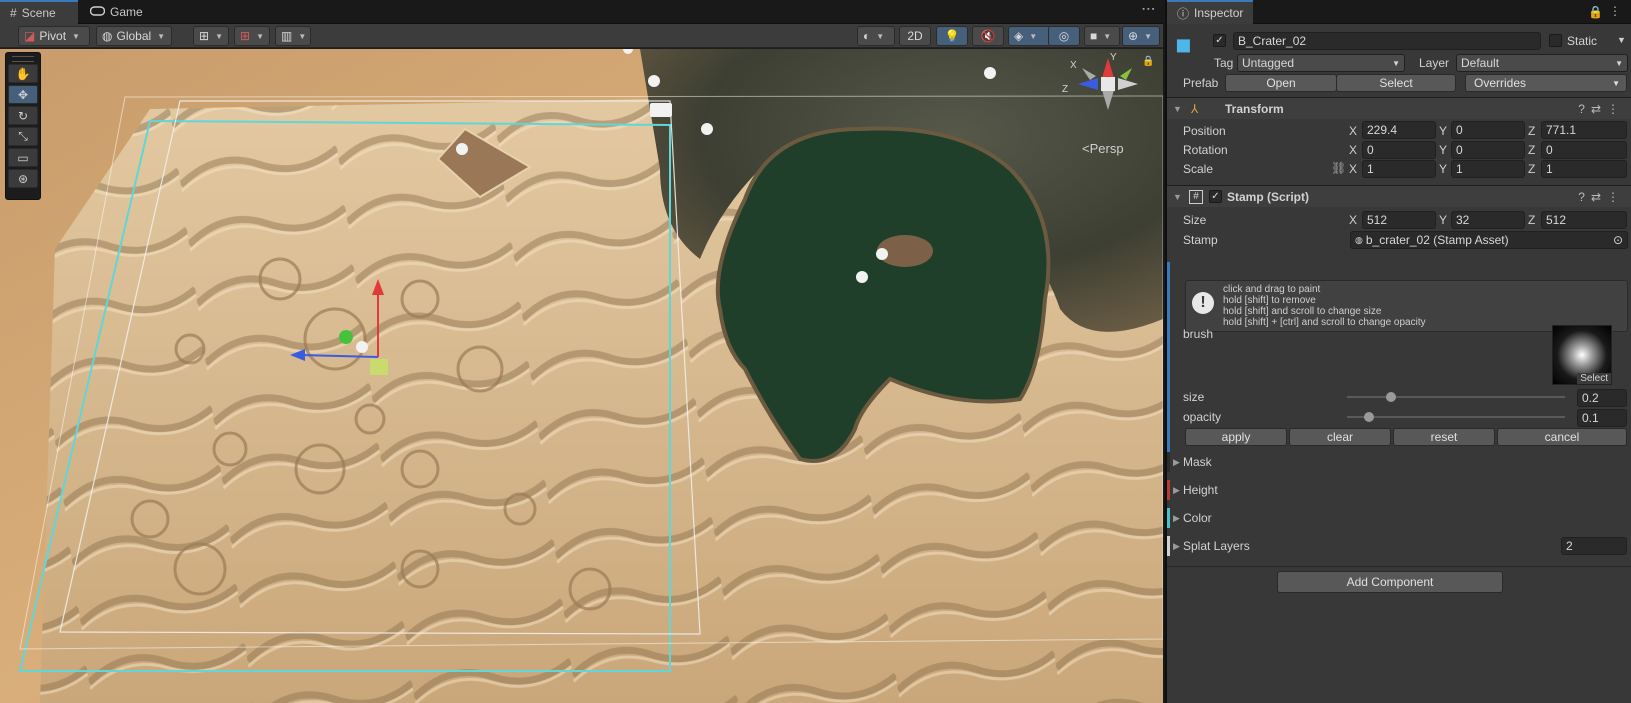  Describe the element at coordinates (1399, 196) in the screenshot. I see `stamp-script-header: ▼ # ✓ Stamp (Script) ?⇄⋮` at that location.